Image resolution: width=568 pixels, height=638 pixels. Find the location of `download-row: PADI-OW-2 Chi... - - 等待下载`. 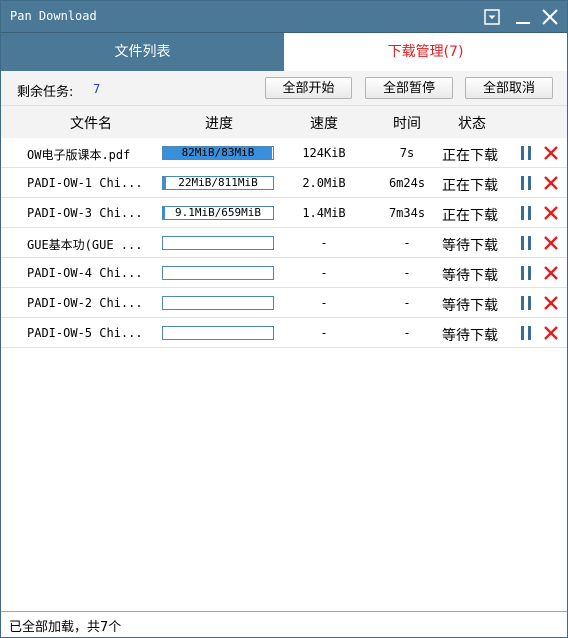

download-row: PADI-OW-2 Chi... - - 等待下载 is located at coordinates (284, 303).